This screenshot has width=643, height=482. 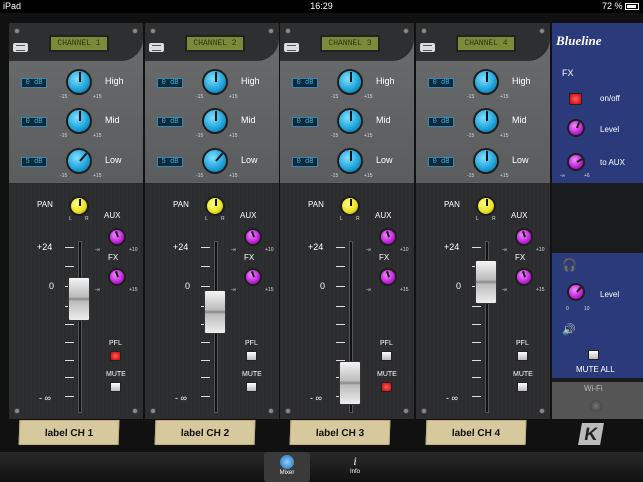 What do you see at coordinates (576, 162) in the screenshot?
I see `fx-to-aux-knob` at bounding box center [576, 162].